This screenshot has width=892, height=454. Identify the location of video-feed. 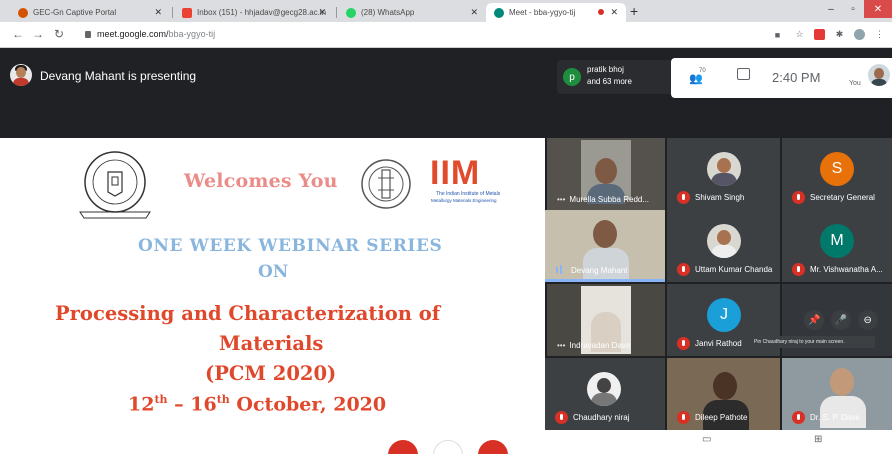
(606, 172).